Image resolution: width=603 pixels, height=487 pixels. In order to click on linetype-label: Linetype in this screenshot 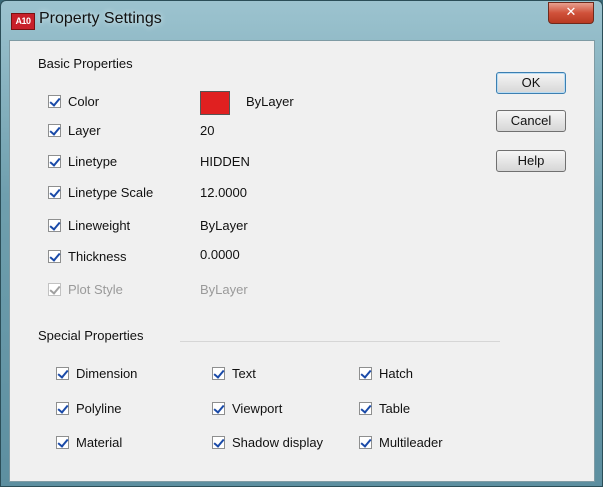, I will do `click(93, 161)`.